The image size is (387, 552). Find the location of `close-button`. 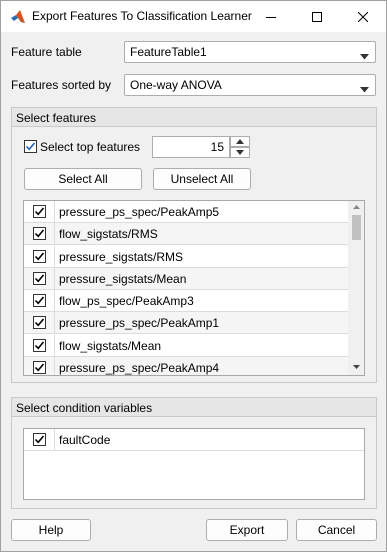

close-button is located at coordinates (363, 16).